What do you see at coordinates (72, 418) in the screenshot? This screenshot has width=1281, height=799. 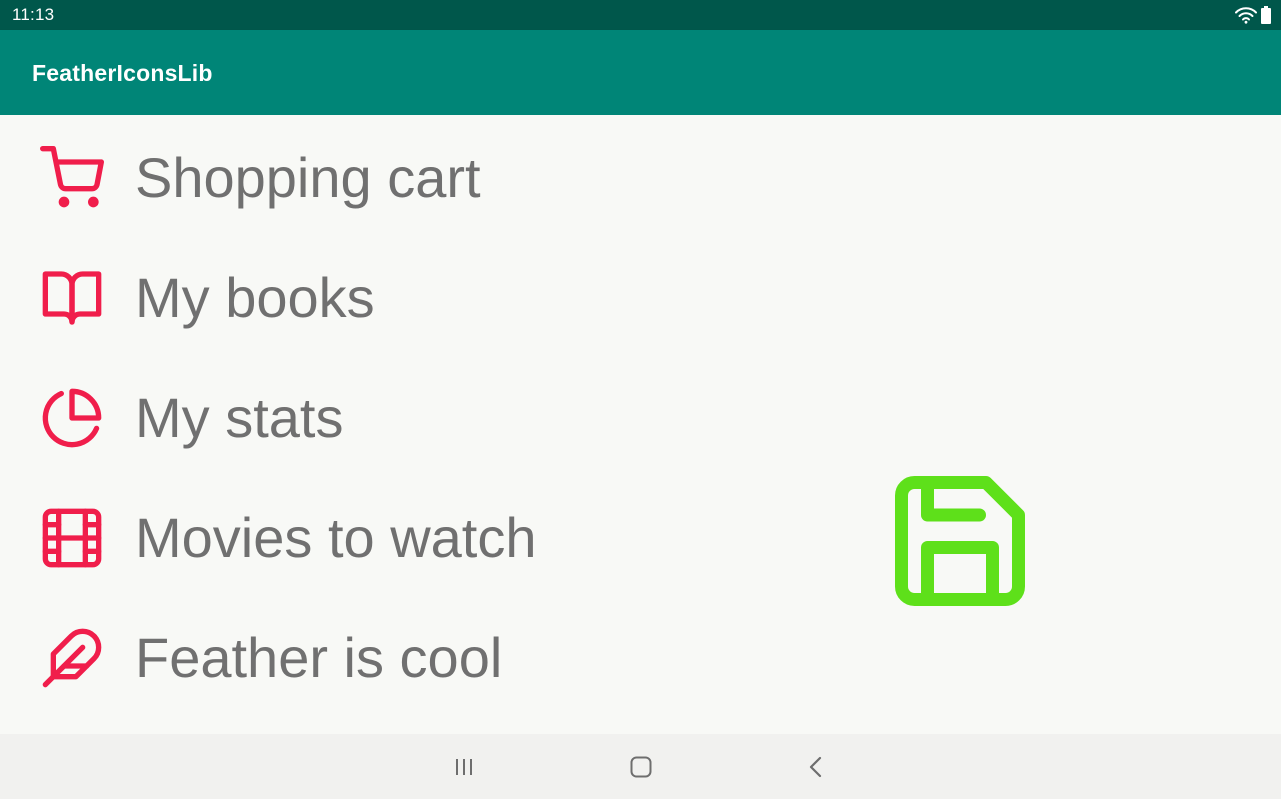 I see `pie-chart-icon` at bounding box center [72, 418].